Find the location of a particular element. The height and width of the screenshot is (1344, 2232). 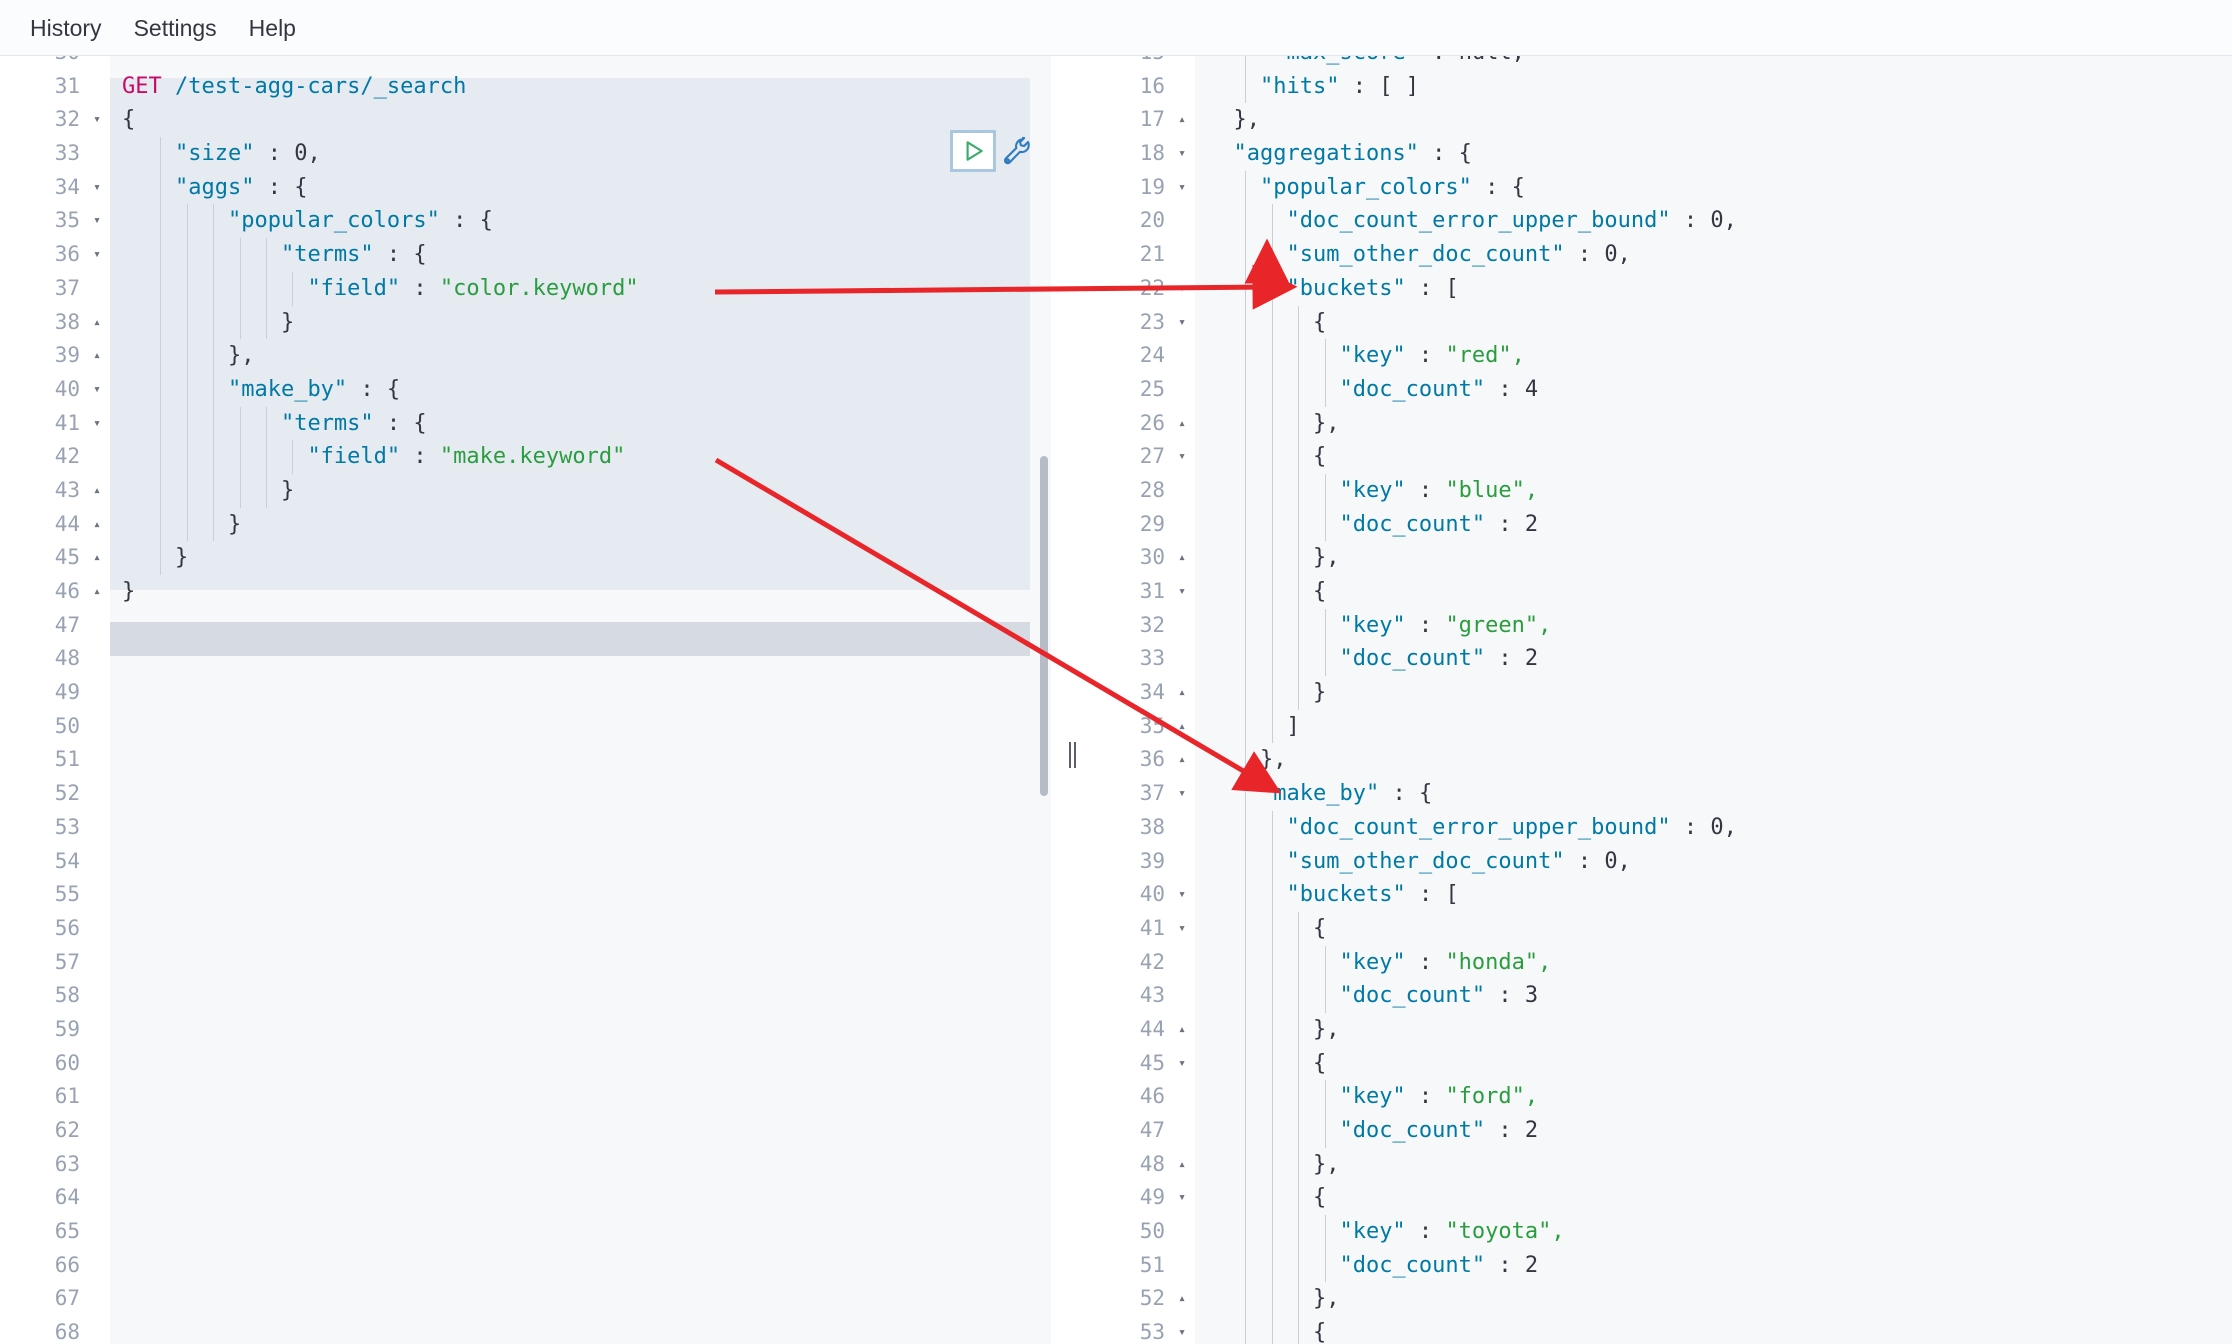

gutter-line: 67 is located at coordinates (55, 1299).